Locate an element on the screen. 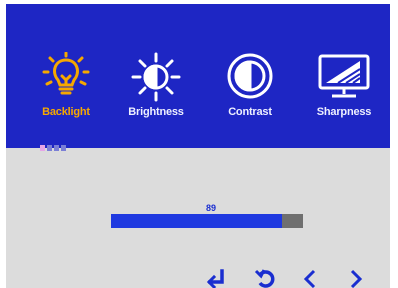 The image size is (398, 288). menu-item-backlight: Backlight is located at coordinates (66, 87).